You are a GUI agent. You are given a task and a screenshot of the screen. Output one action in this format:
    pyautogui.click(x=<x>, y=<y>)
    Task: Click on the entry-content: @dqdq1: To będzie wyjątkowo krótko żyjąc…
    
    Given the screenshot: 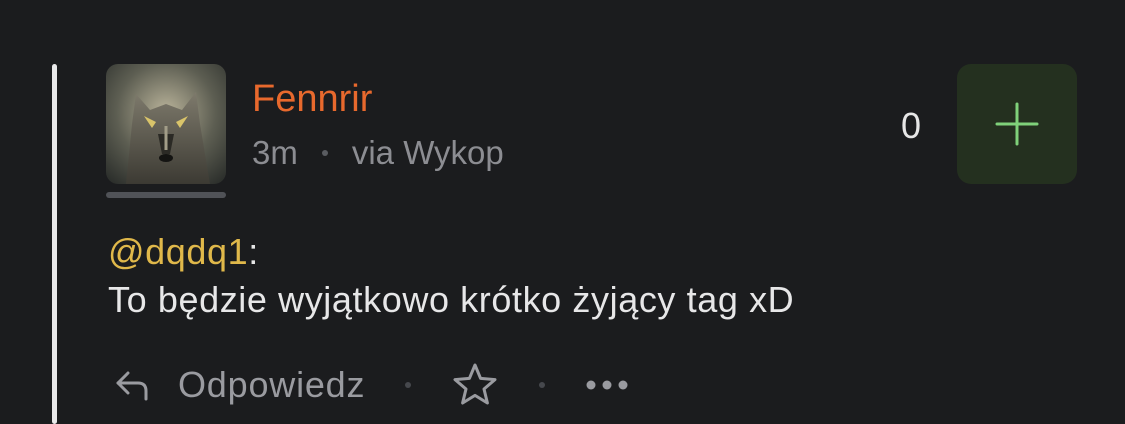 What is the action you would take?
    pyautogui.click(x=451, y=276)
    